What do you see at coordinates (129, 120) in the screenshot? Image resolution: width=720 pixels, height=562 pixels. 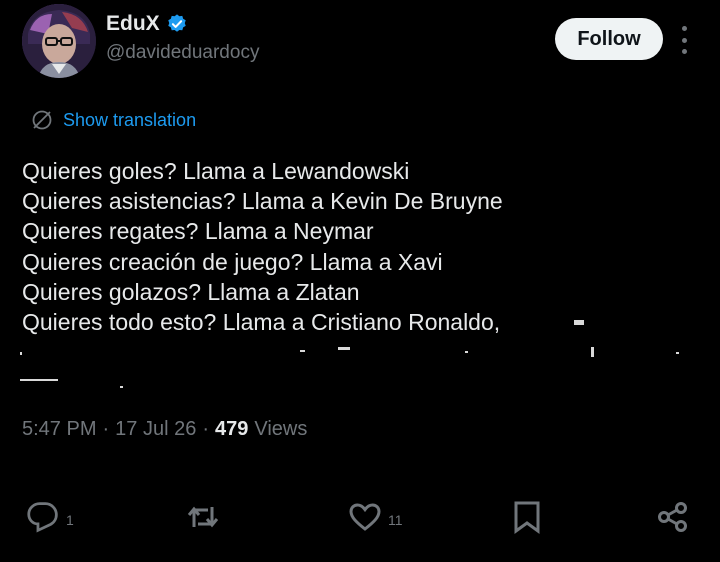 I see `show-translation-label: Show translation` at bounding box center [129, 120].